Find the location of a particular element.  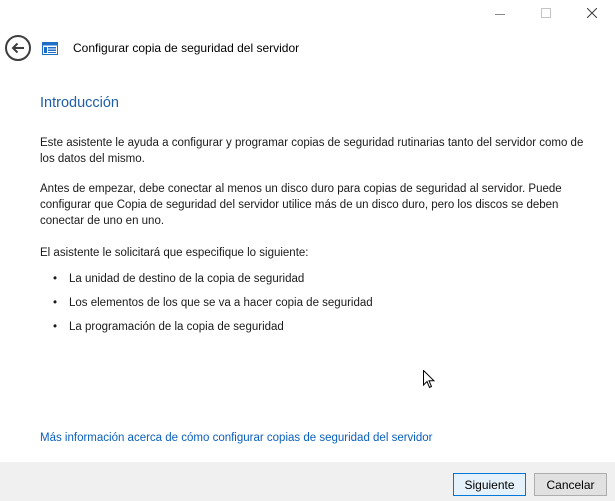

window-controls is located at coordinates (546, 13).